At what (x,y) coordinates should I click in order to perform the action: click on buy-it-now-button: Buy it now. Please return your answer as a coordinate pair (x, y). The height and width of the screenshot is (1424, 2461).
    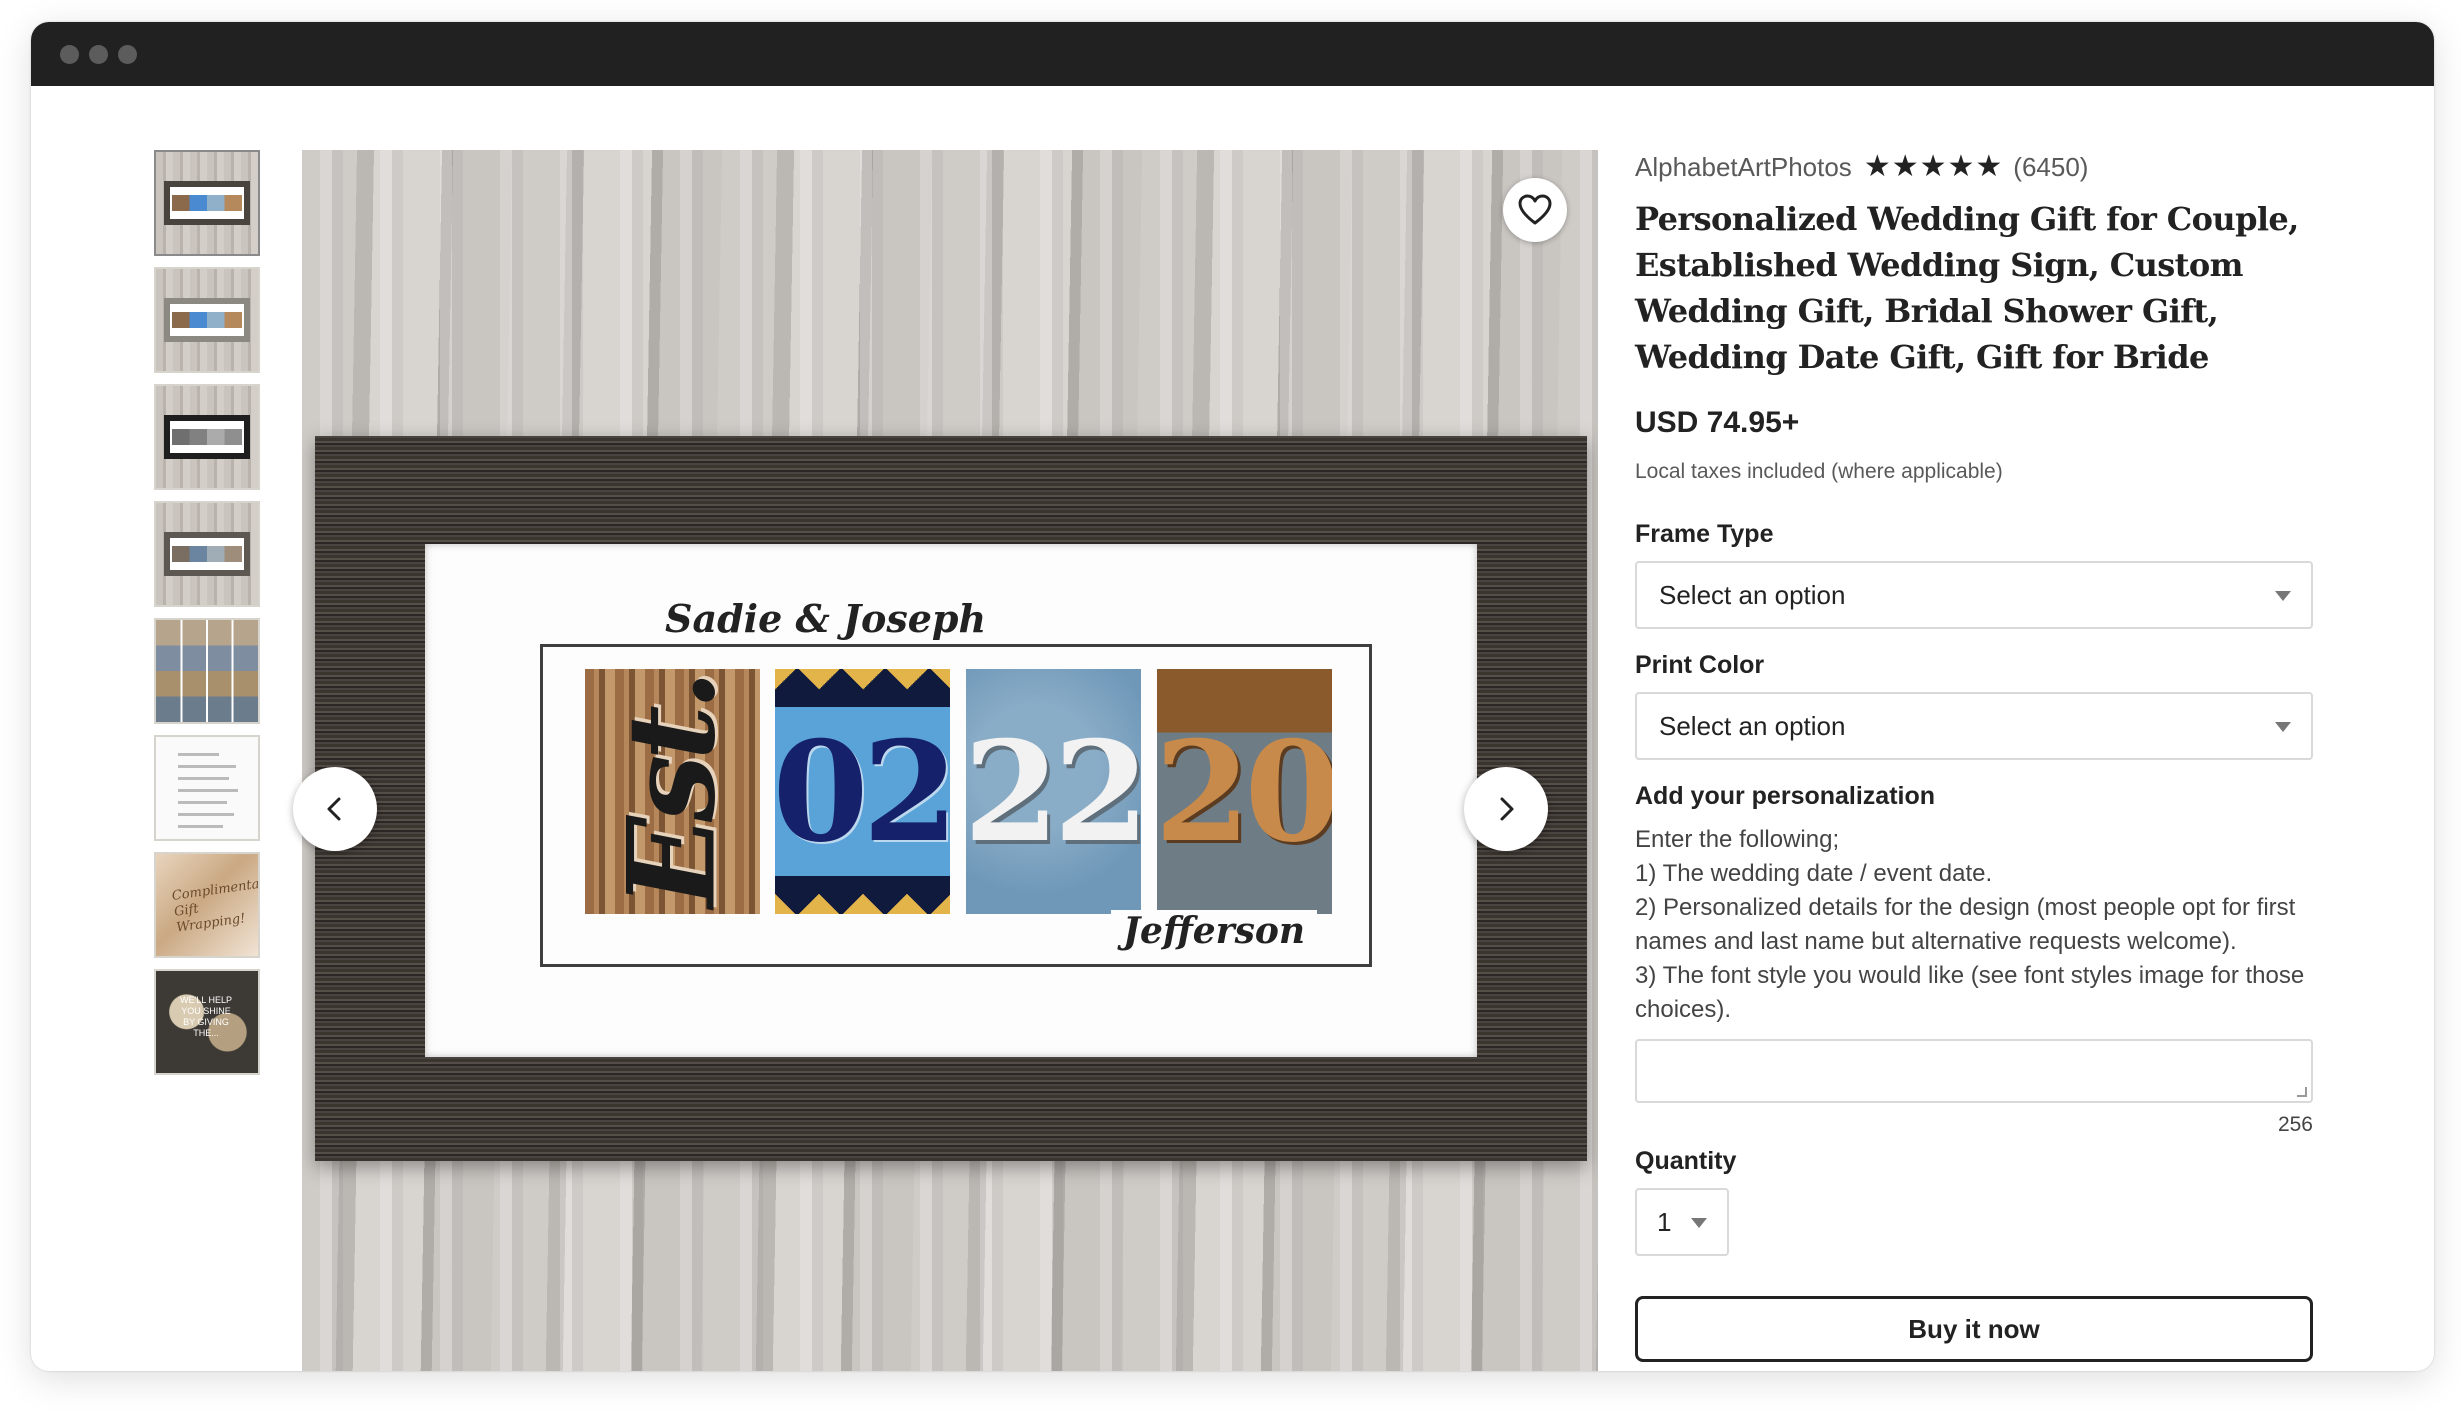
    Looking at the image, I should click on (1974, 1329).